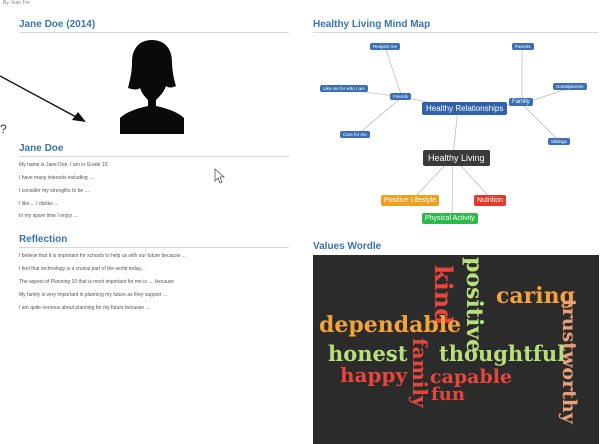 The height and width of the screenshot is (444, 600). I want to click on mindmap-node-healthy-living: Healthy Living, so click(456, 158).